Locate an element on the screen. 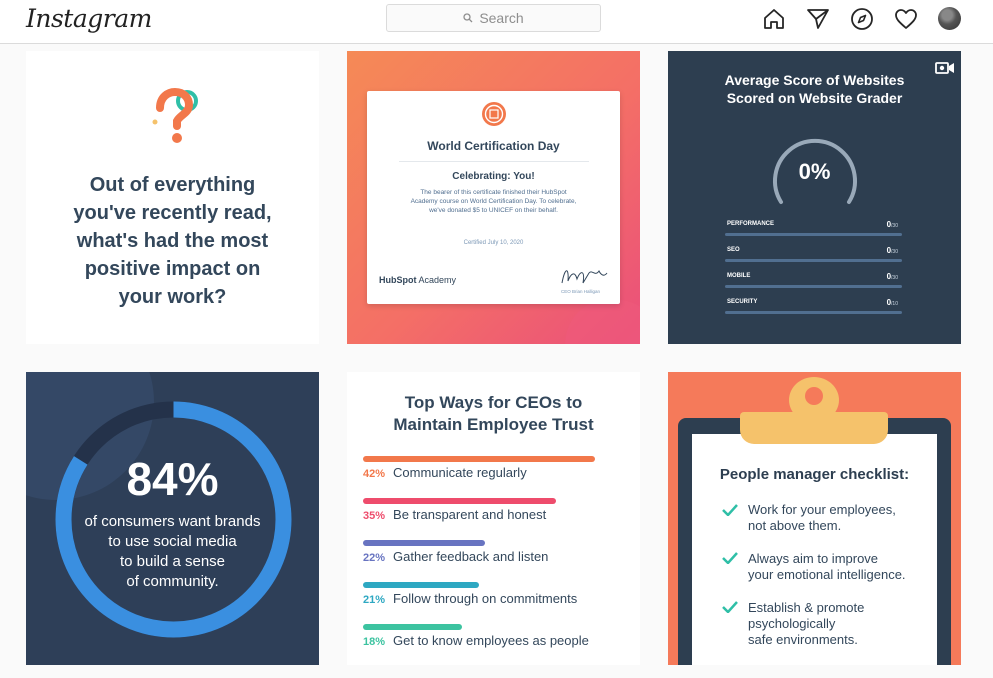  metric-label: SEO is located at coordinates (733, 250).